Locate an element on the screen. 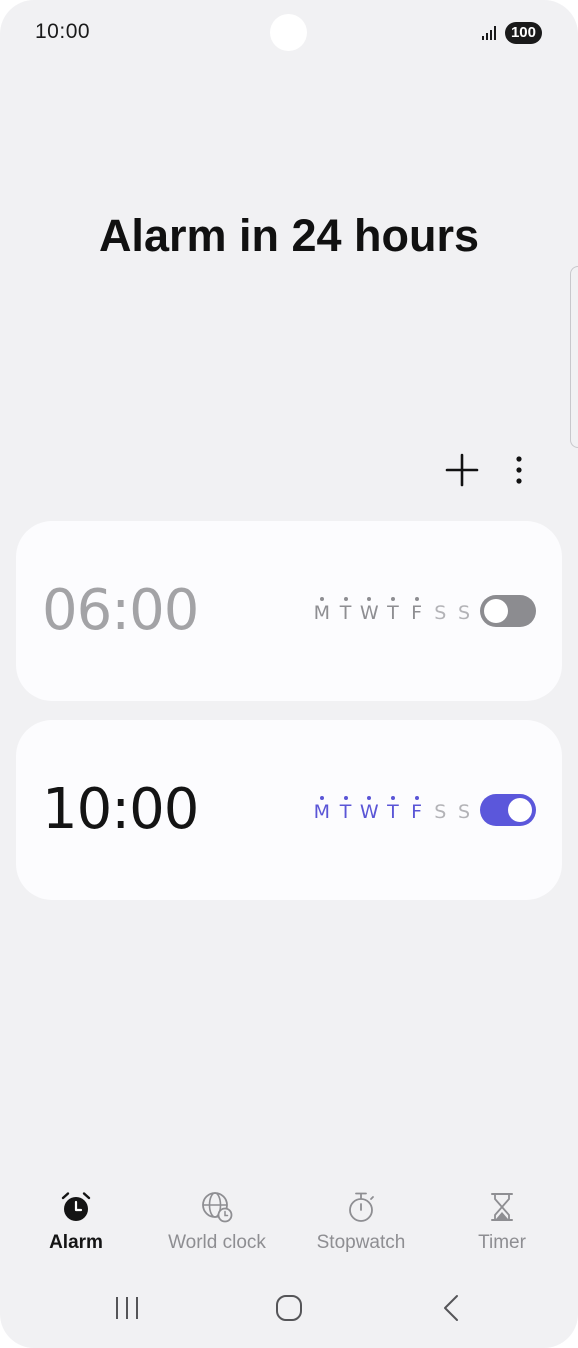 This screenshot has width=578, height=1348. more-options-button is located at coordinates (519, 470).